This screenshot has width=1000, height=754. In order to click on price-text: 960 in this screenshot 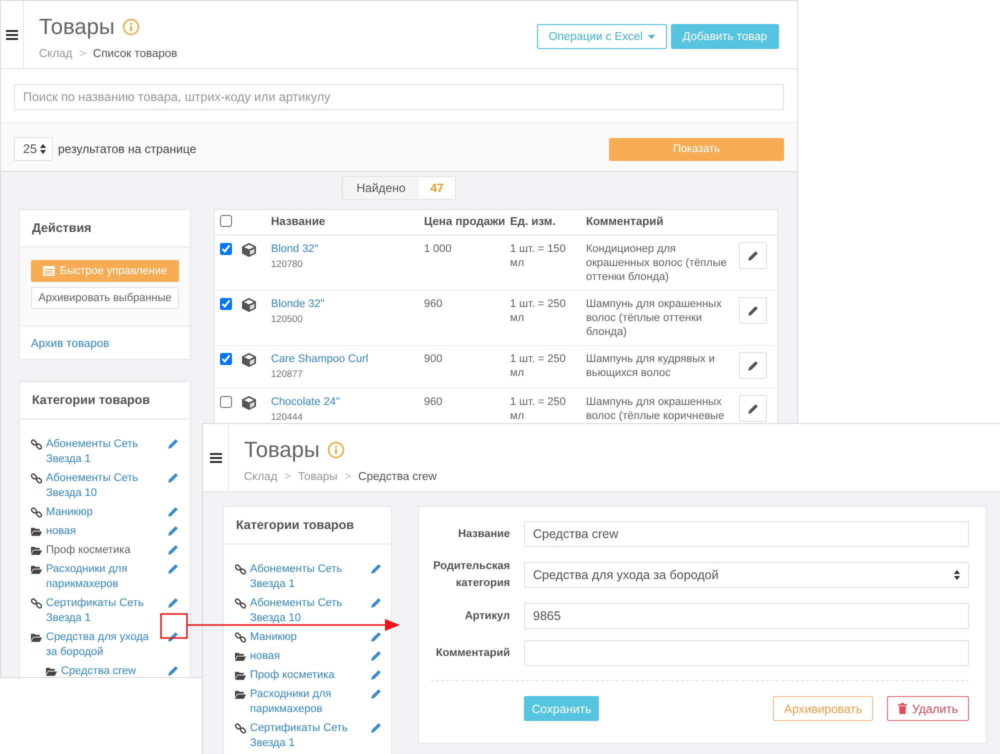, I will do `click(434, 304)`.